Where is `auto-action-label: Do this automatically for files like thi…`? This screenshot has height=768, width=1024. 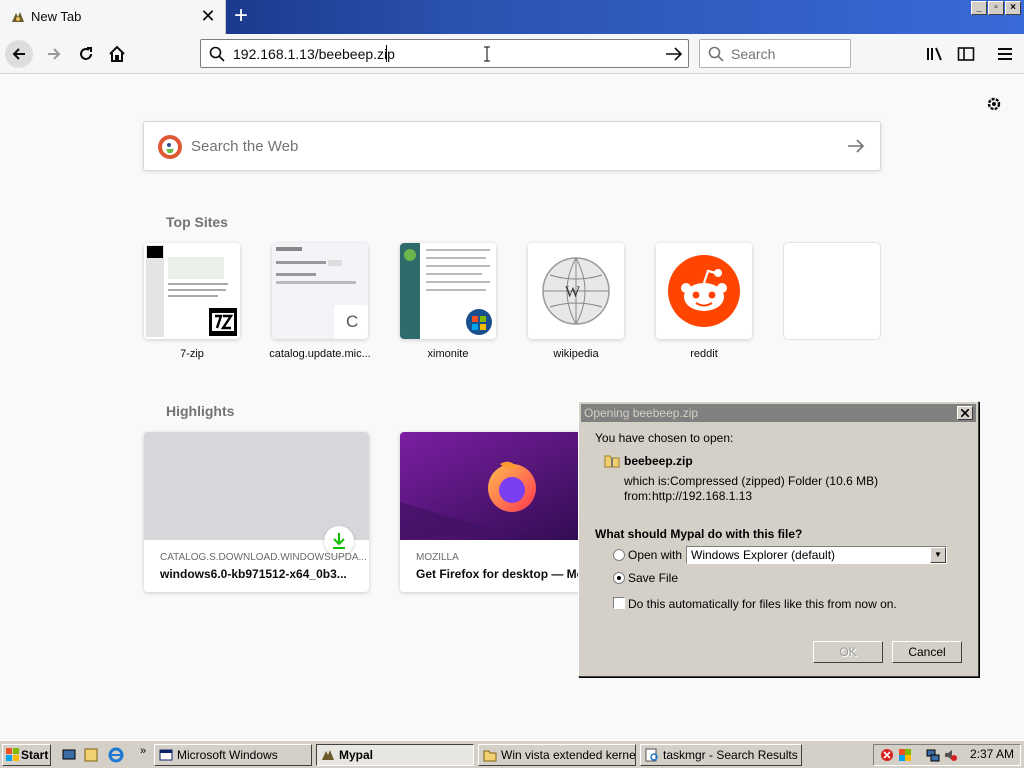 auto-action-label: Do this automatically for files like thi… is located at coordinates (762, 604).